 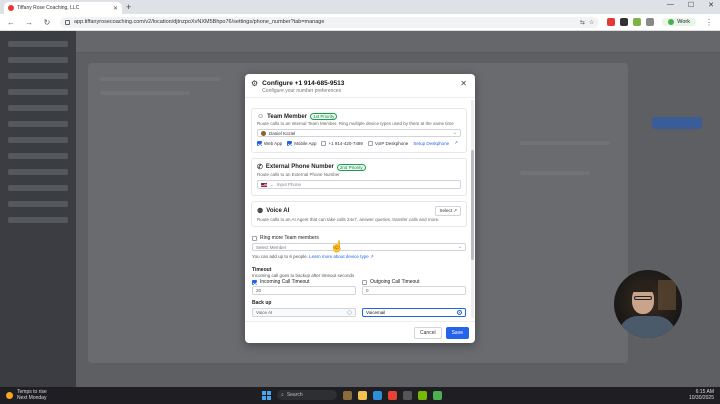 I want to click on external-phone-input: ⌄ Input Phone, so click(x=359, y=184).